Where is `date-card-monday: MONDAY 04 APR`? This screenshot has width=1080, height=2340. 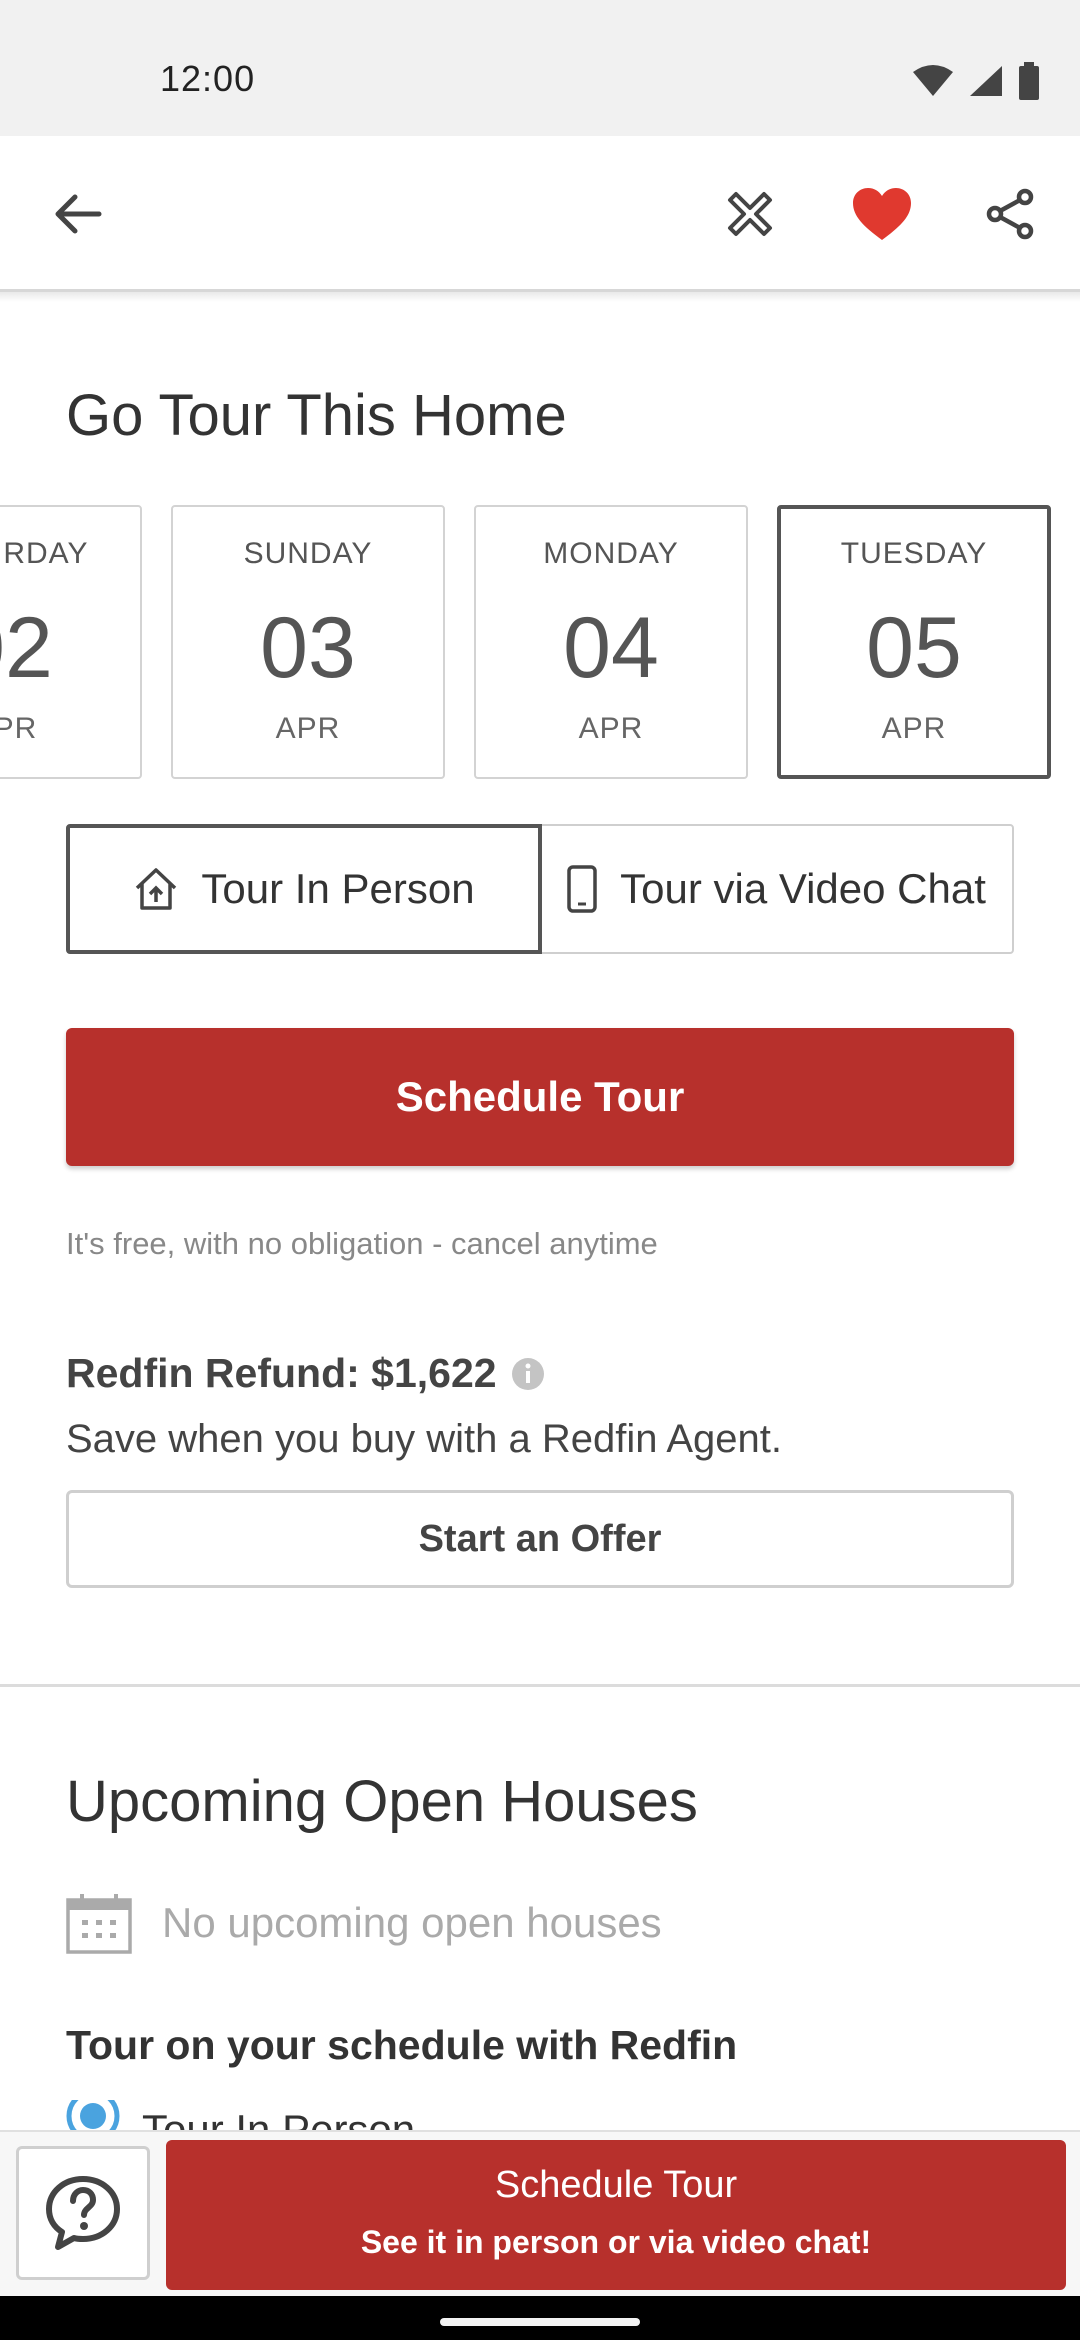 date-card-monday: MONDAY 04 APR is located at coordinates (611, 642).